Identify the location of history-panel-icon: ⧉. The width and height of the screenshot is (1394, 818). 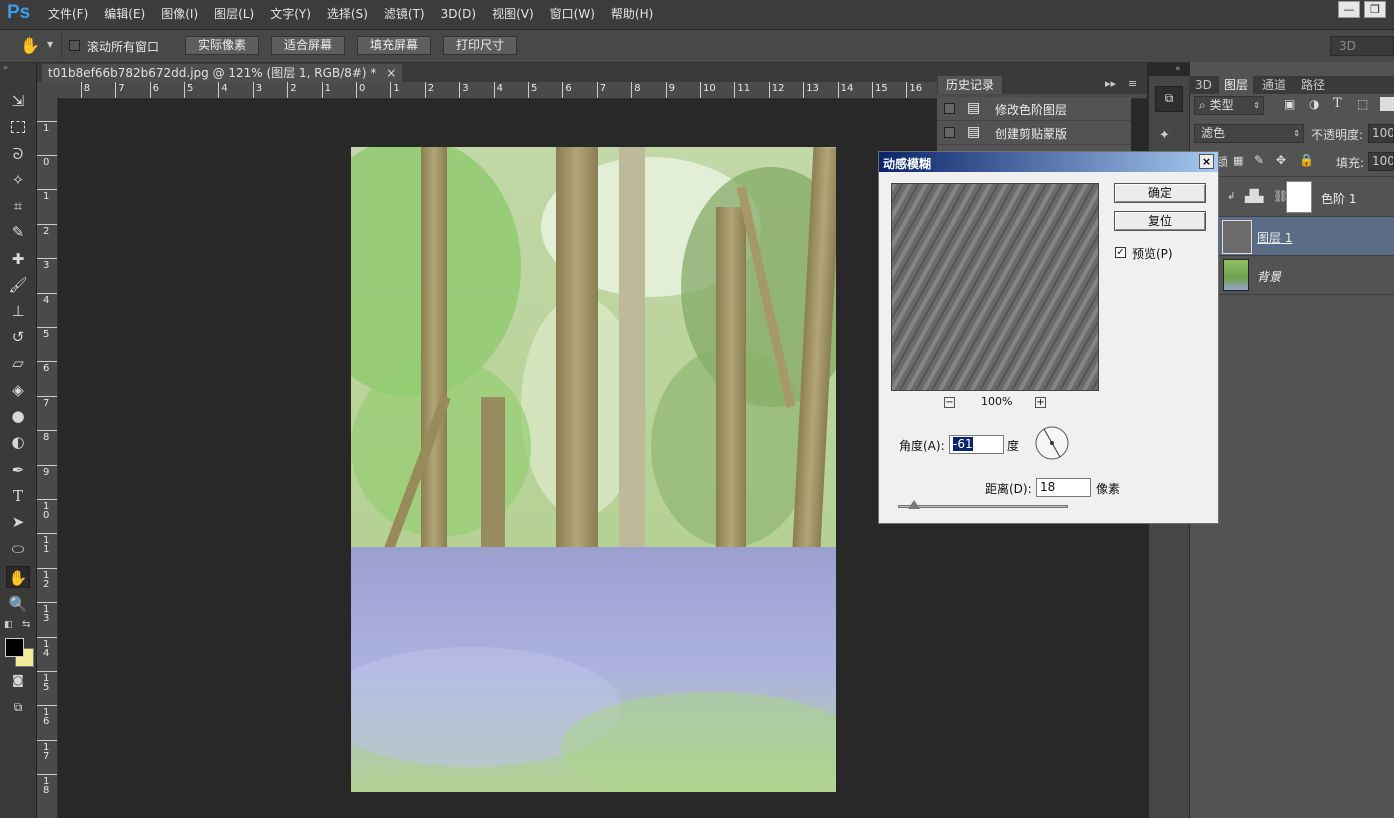
(1169, 99).